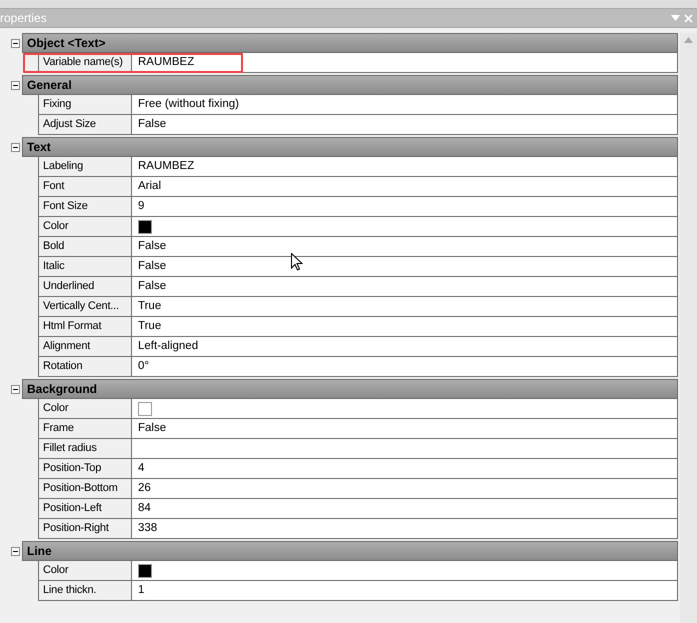  What do you see at coordinates (85, 206) in the screenshot?
I see `property-label: Font Size` at bounding box center [85, 206].